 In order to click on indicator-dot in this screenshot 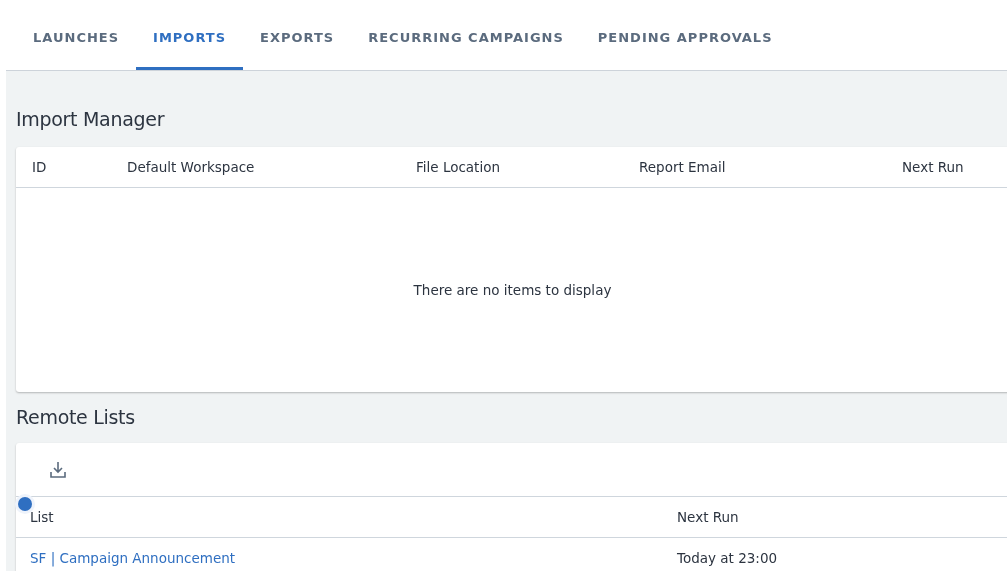, I will do `click(25, 504)`.